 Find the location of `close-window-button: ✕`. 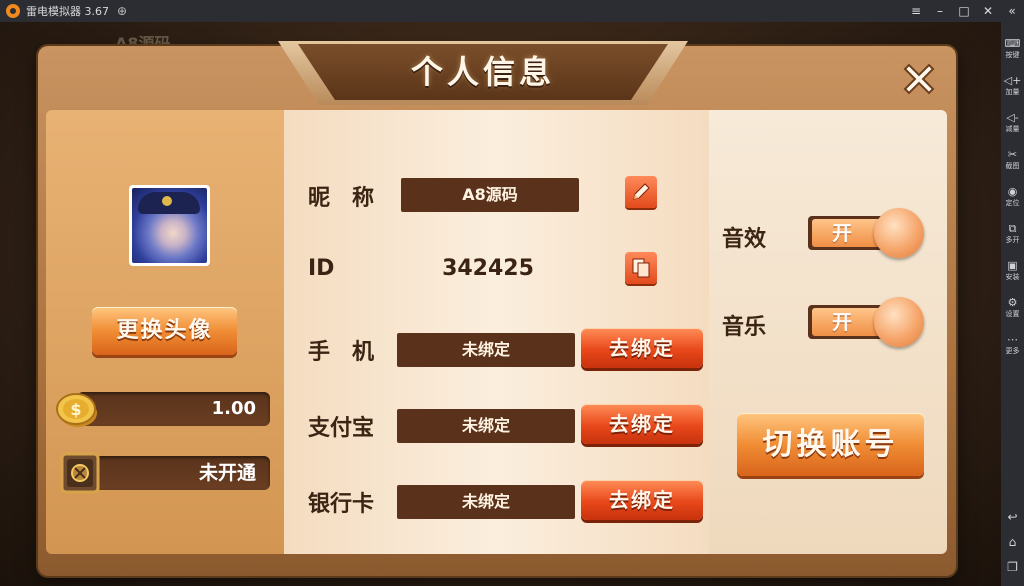

close-window-button: ✕ is located at coordinates (988, 11).